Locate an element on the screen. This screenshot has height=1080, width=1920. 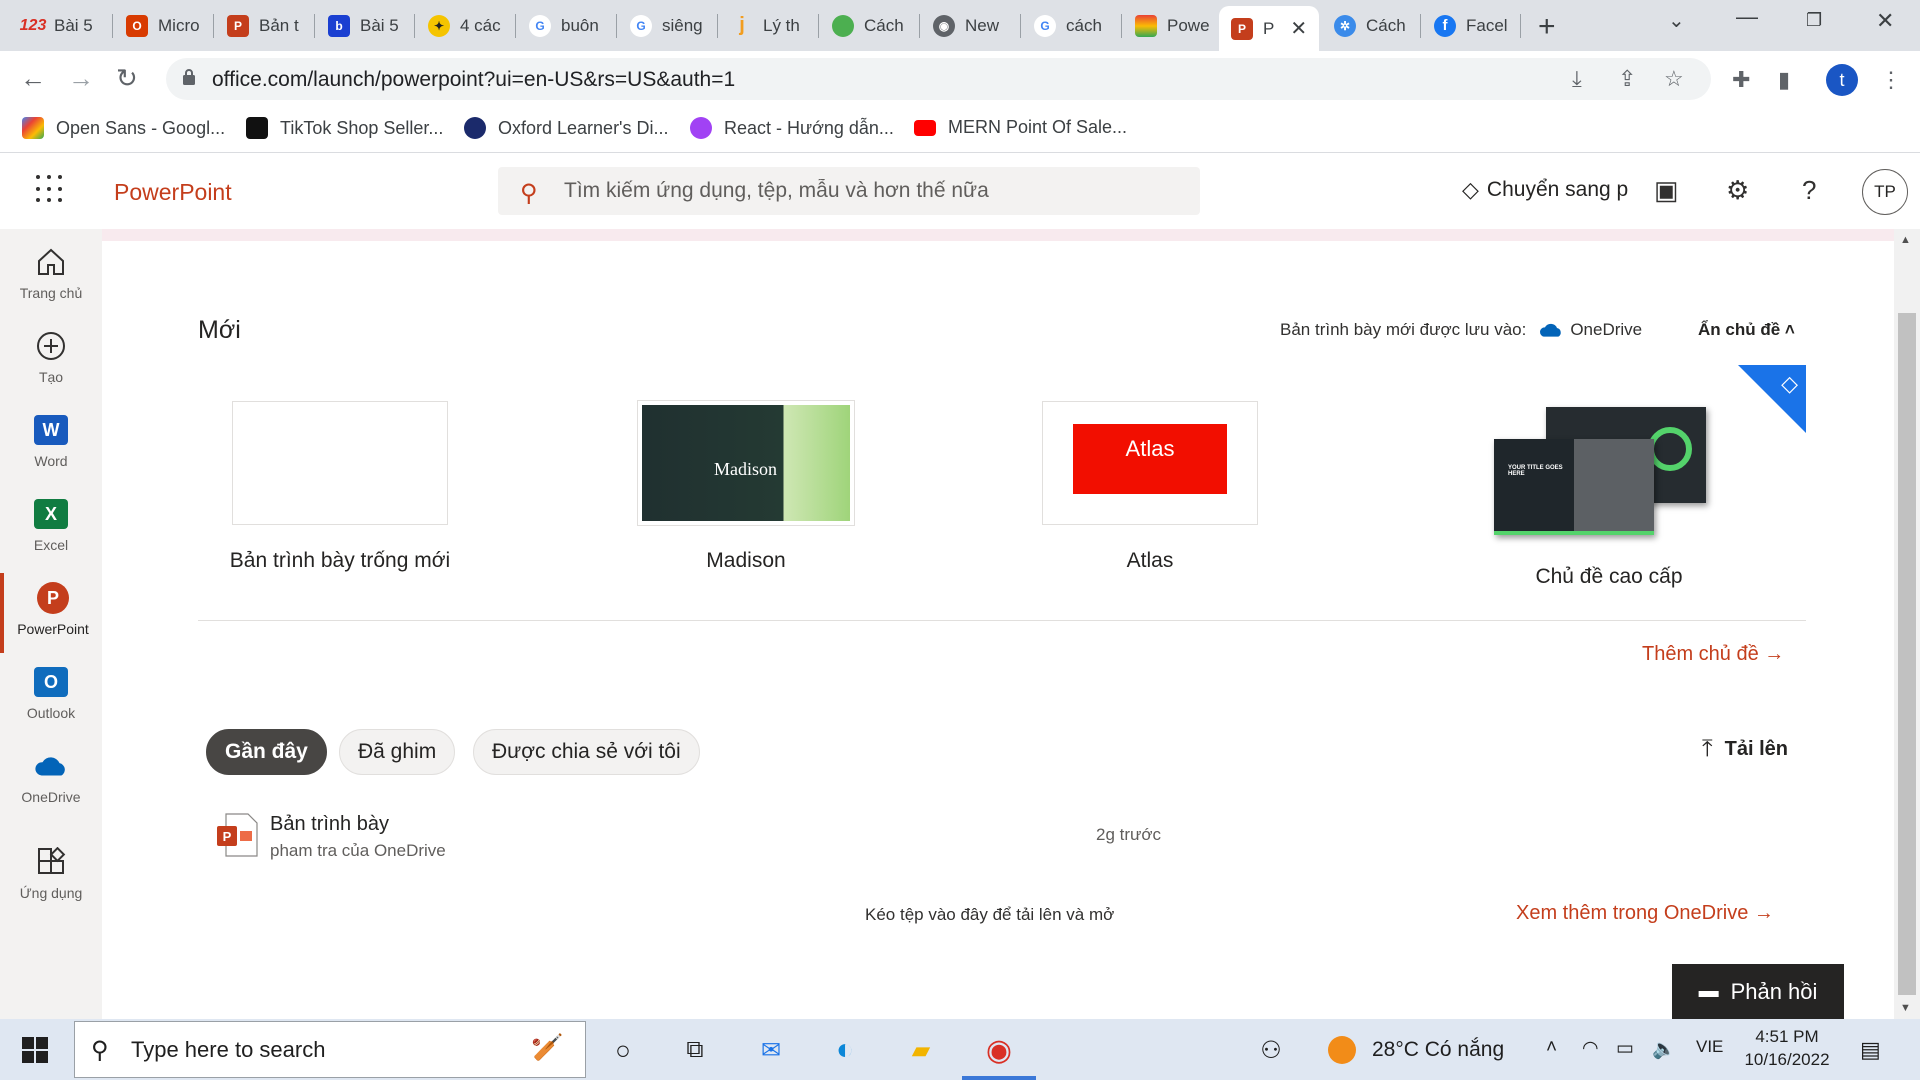
more-menu-icon: ⋮ is located at coordinates (1891, 80).